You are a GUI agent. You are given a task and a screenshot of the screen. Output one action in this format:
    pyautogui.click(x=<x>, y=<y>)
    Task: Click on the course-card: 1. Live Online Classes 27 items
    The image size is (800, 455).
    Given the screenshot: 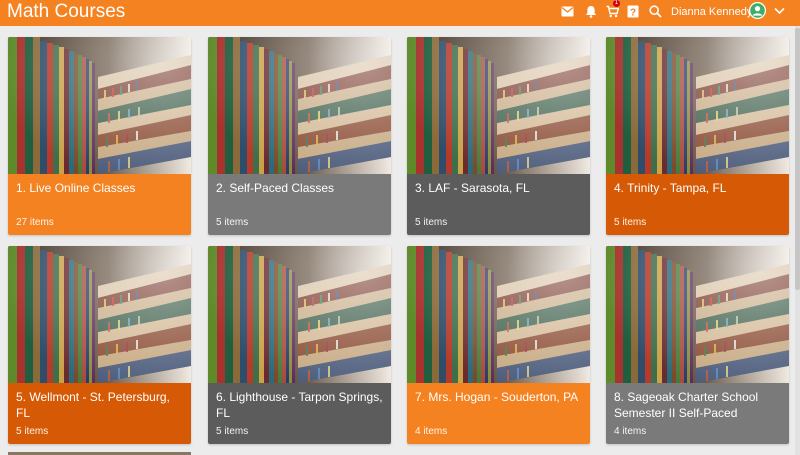 What is the action you would take?
    pyautogui.click(x=99, y=136)
    